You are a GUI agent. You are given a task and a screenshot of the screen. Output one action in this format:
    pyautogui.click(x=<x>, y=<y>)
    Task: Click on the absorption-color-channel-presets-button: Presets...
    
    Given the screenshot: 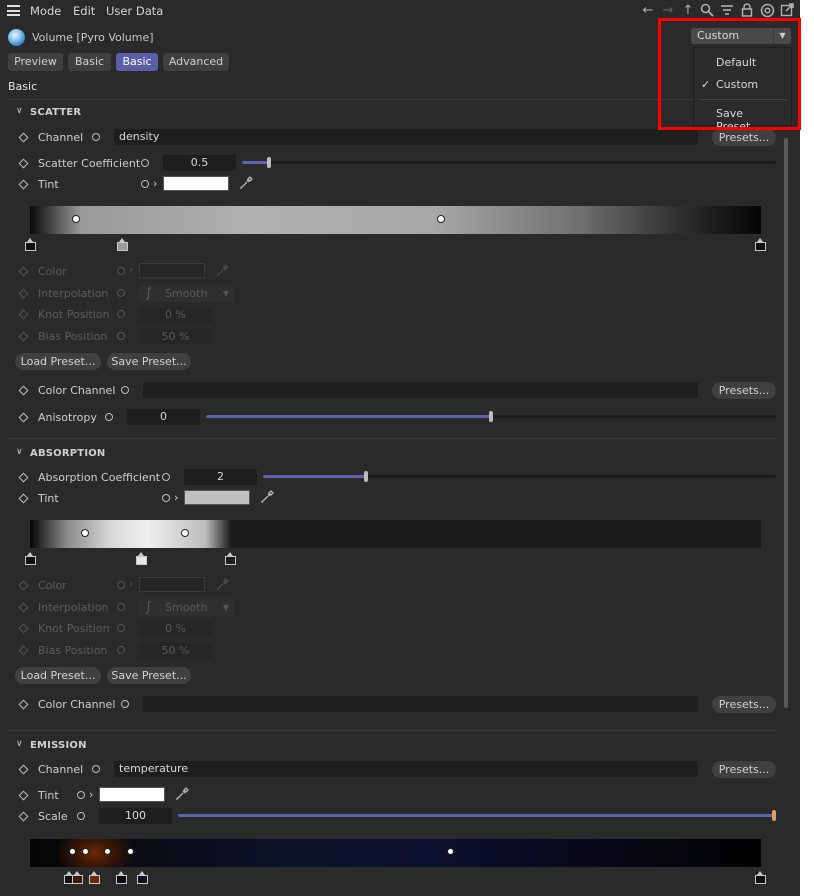 What is the action you would take?
    pyautogui.click(x=744, y=704)
    